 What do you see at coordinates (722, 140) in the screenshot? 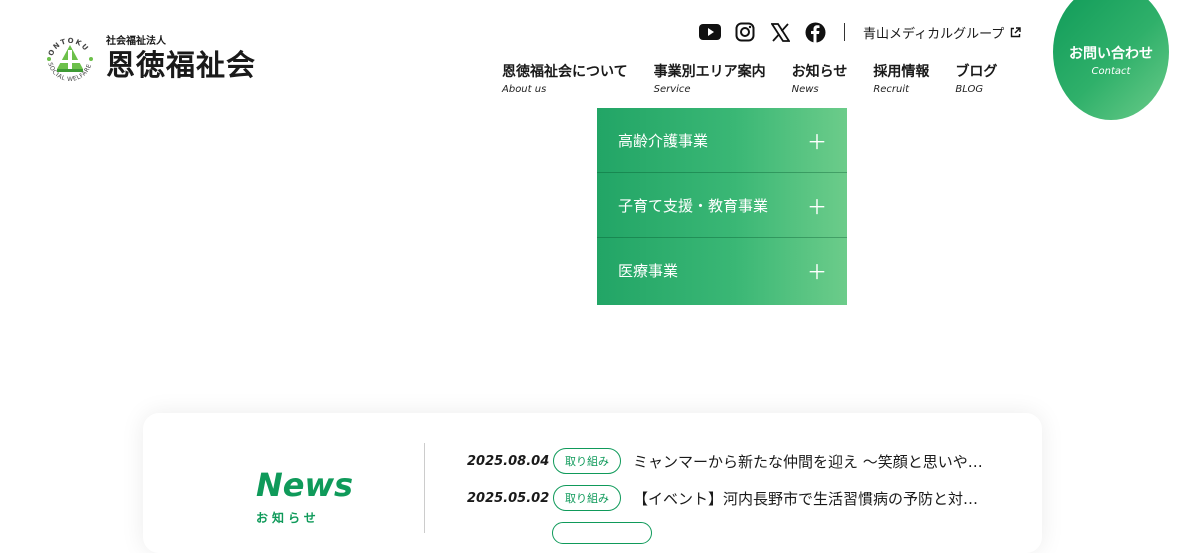
I see `dropdown-item-elderly-care: 高齢介護事業 ＋` at bounding box center [722, 140].